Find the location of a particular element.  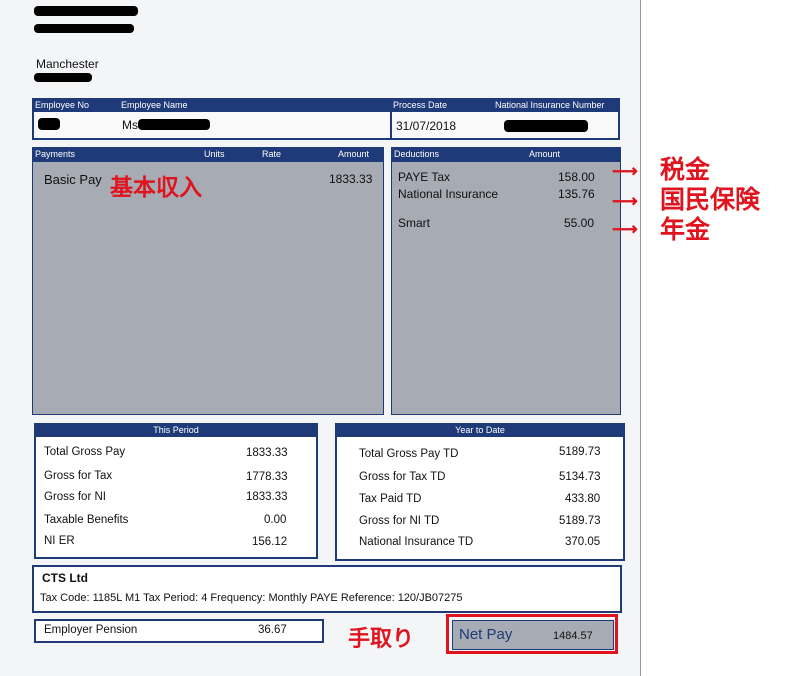

payment-label: Basic Pay is located at coordinates (73, 179).